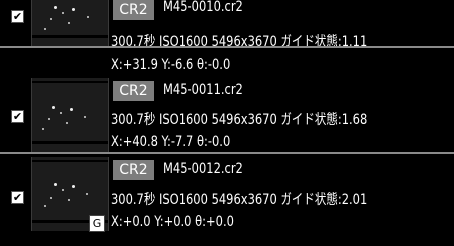 This screenshot has width=454, height=246. I want to click on offset-coordinates: X:+0.0 Y:+0.0 θ:+0.0, so click(172, 222).